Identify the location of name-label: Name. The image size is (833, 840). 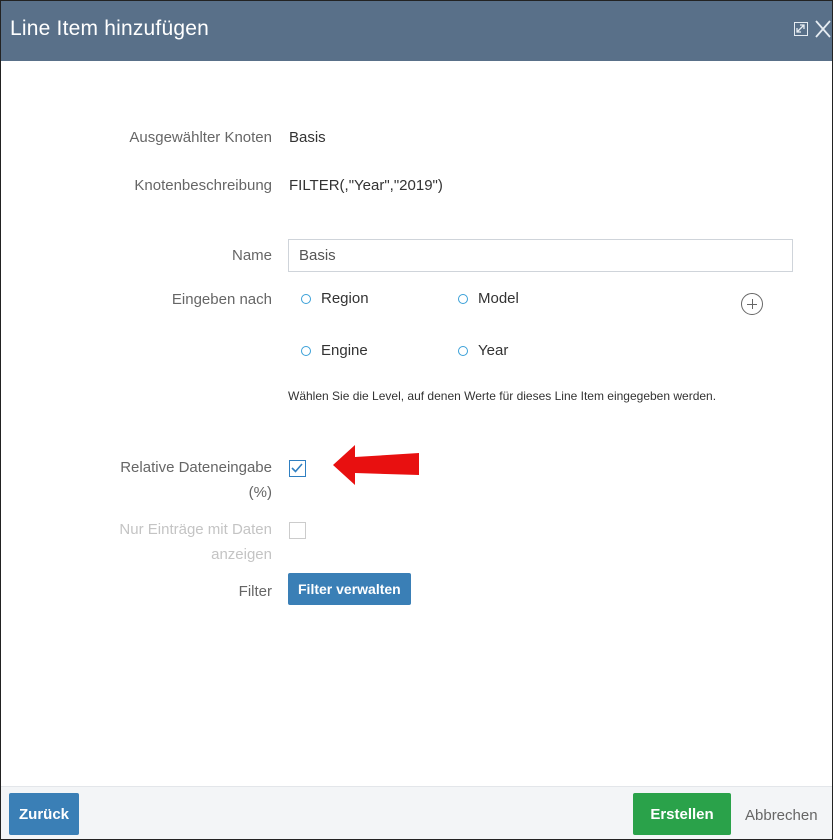
(251, 255).